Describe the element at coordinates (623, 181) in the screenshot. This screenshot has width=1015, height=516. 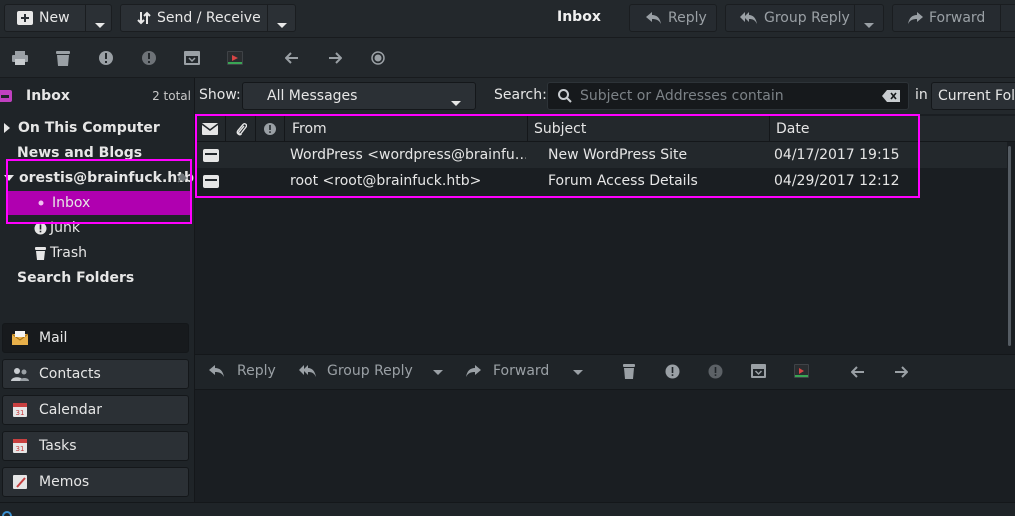
I see `row-subject: Forum Access Details` at that location.